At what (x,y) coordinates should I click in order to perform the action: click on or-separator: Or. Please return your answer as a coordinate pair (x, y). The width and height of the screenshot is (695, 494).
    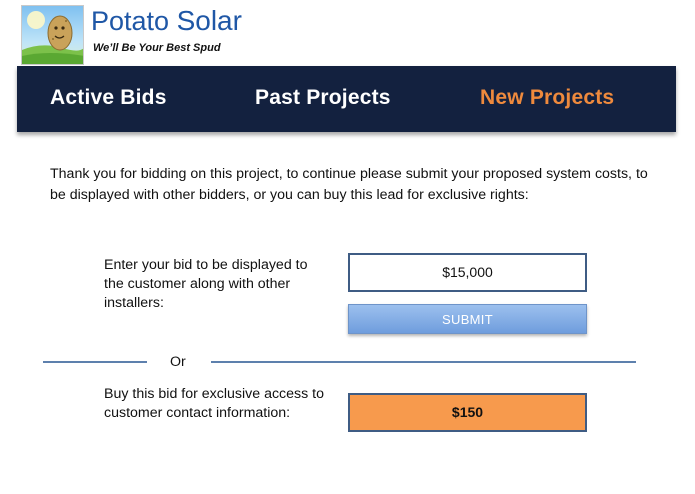
    Looking at the image, I should click on (178, 362).